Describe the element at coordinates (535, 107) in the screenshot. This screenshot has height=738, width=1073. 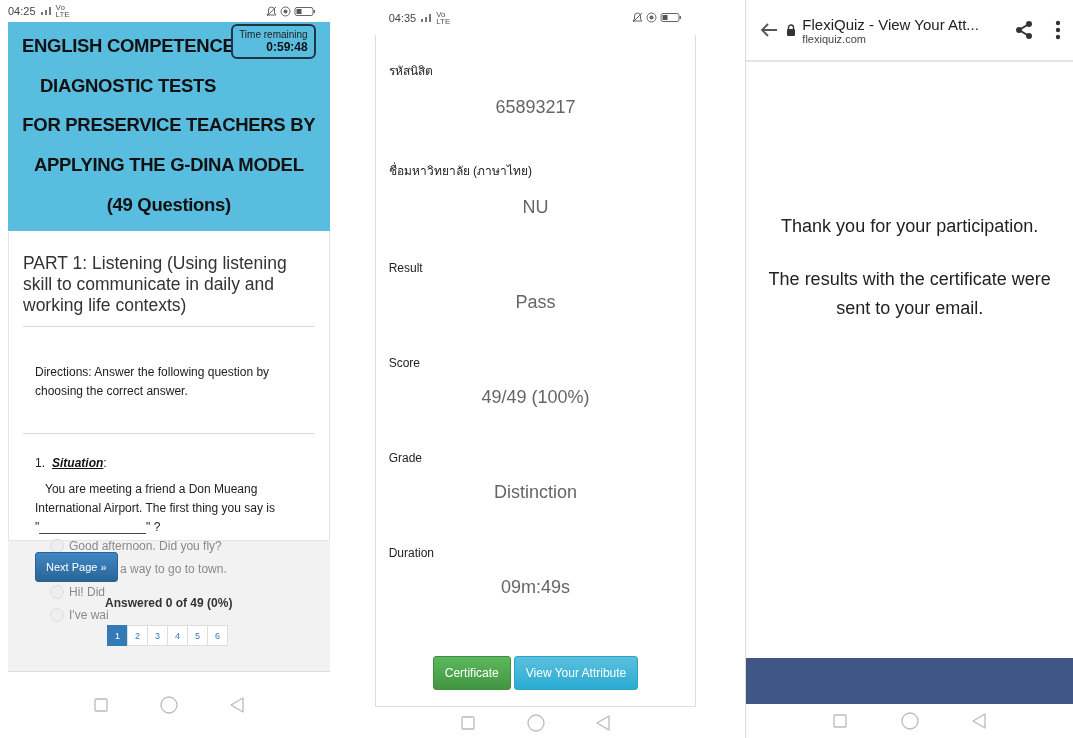
I see `field-value: 65893217` at that location.